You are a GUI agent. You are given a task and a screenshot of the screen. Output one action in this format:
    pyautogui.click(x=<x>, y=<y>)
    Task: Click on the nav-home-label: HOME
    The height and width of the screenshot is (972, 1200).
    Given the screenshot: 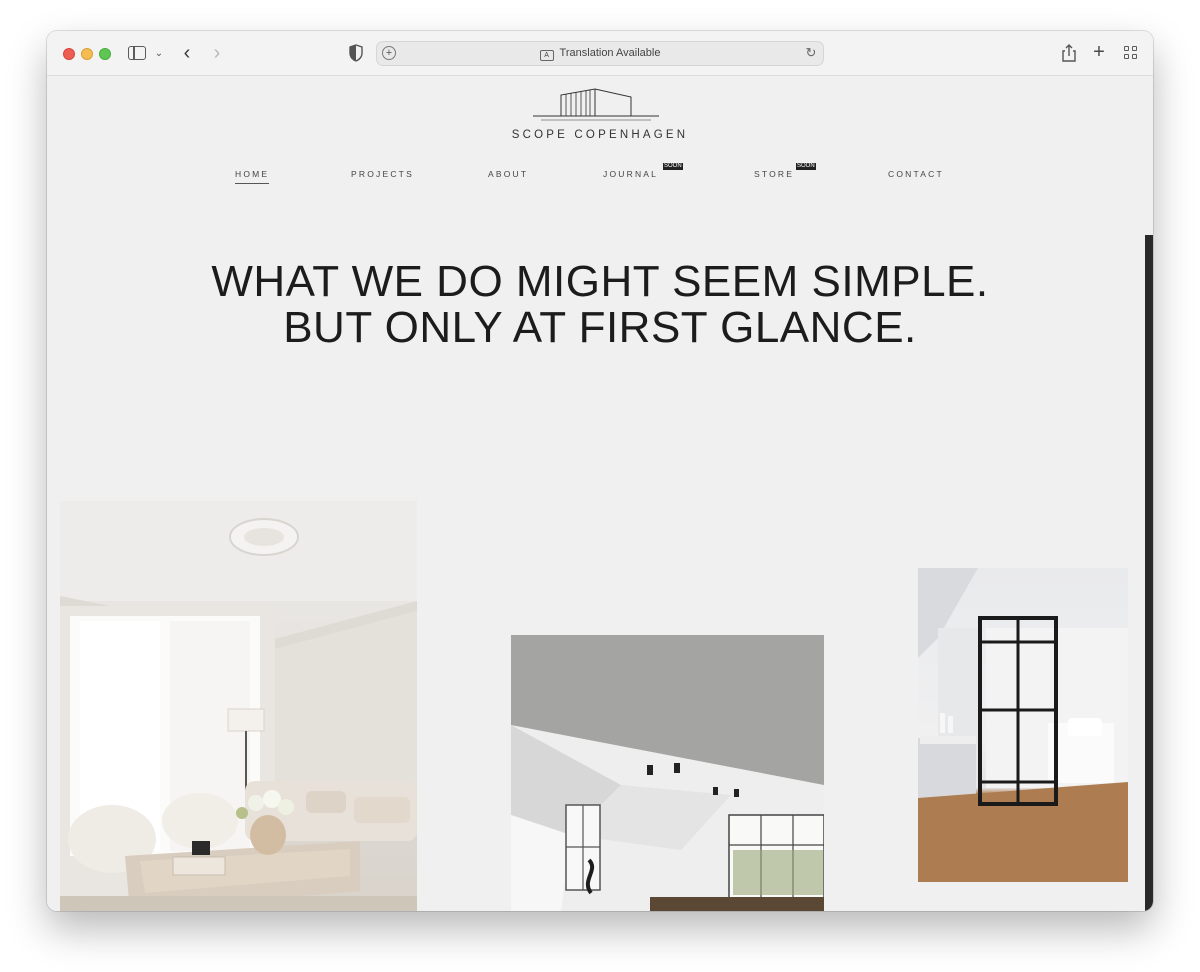 What is the action you would take?
    pyautogui.click(x=252, y=174)
    